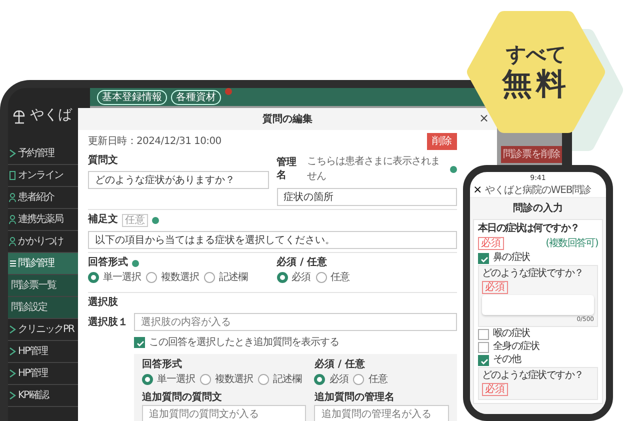 Image resolution: width=628 pixels, height=421 pixels. I want to click on phone-icon, so click(12, 175).